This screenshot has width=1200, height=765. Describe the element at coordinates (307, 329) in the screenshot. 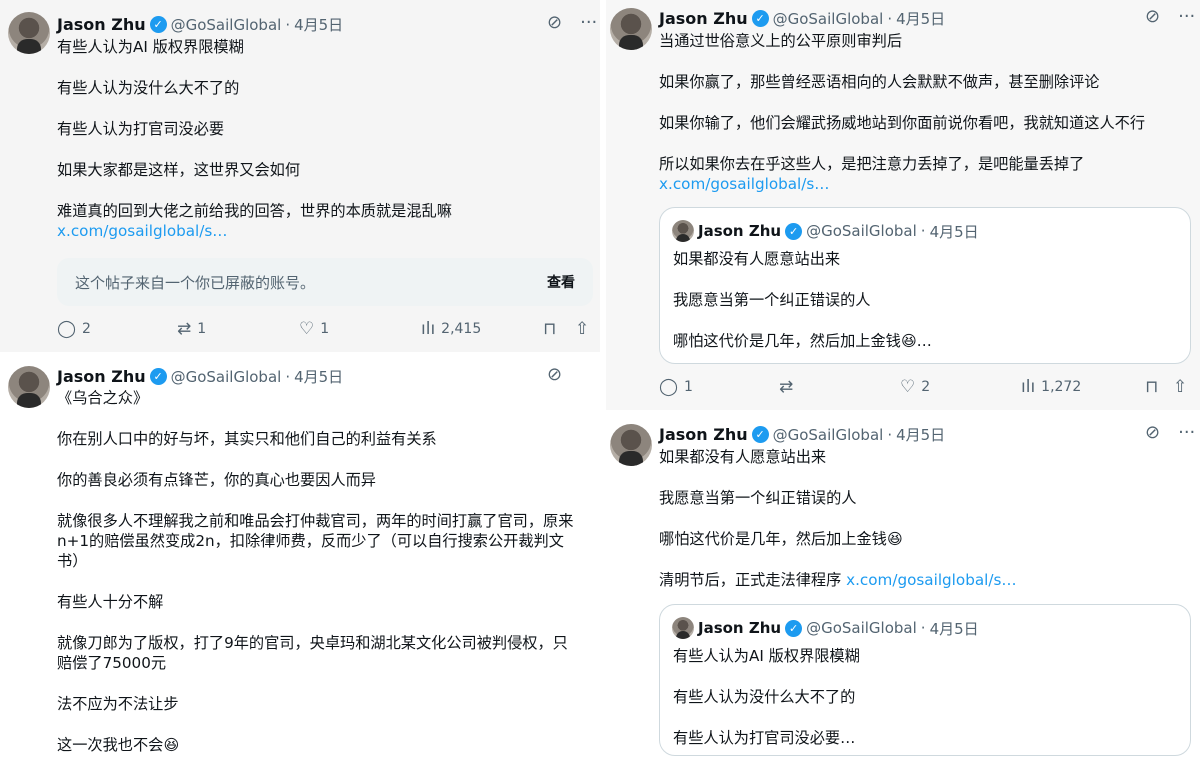

I see `like-icon: ♡` at that location.